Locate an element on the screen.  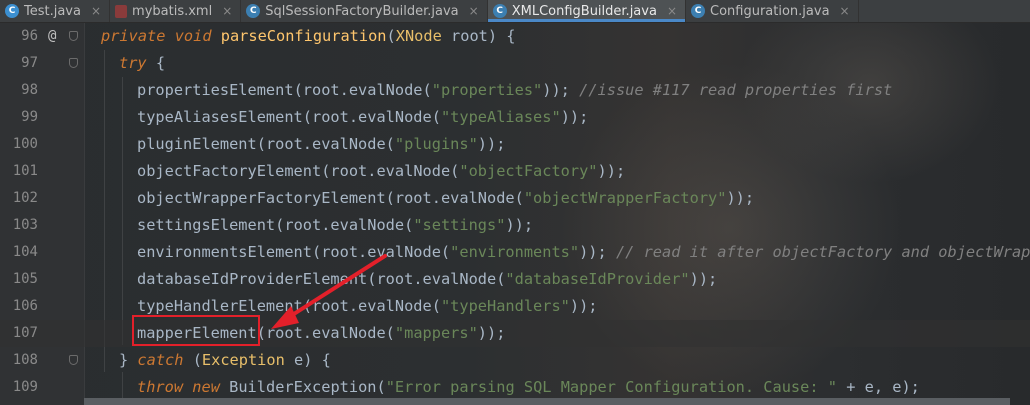
tab-sqlsessionfactorybuilder-java: C SqlSessionFactoryBuilder.java × is located at coordinates (364, 11).